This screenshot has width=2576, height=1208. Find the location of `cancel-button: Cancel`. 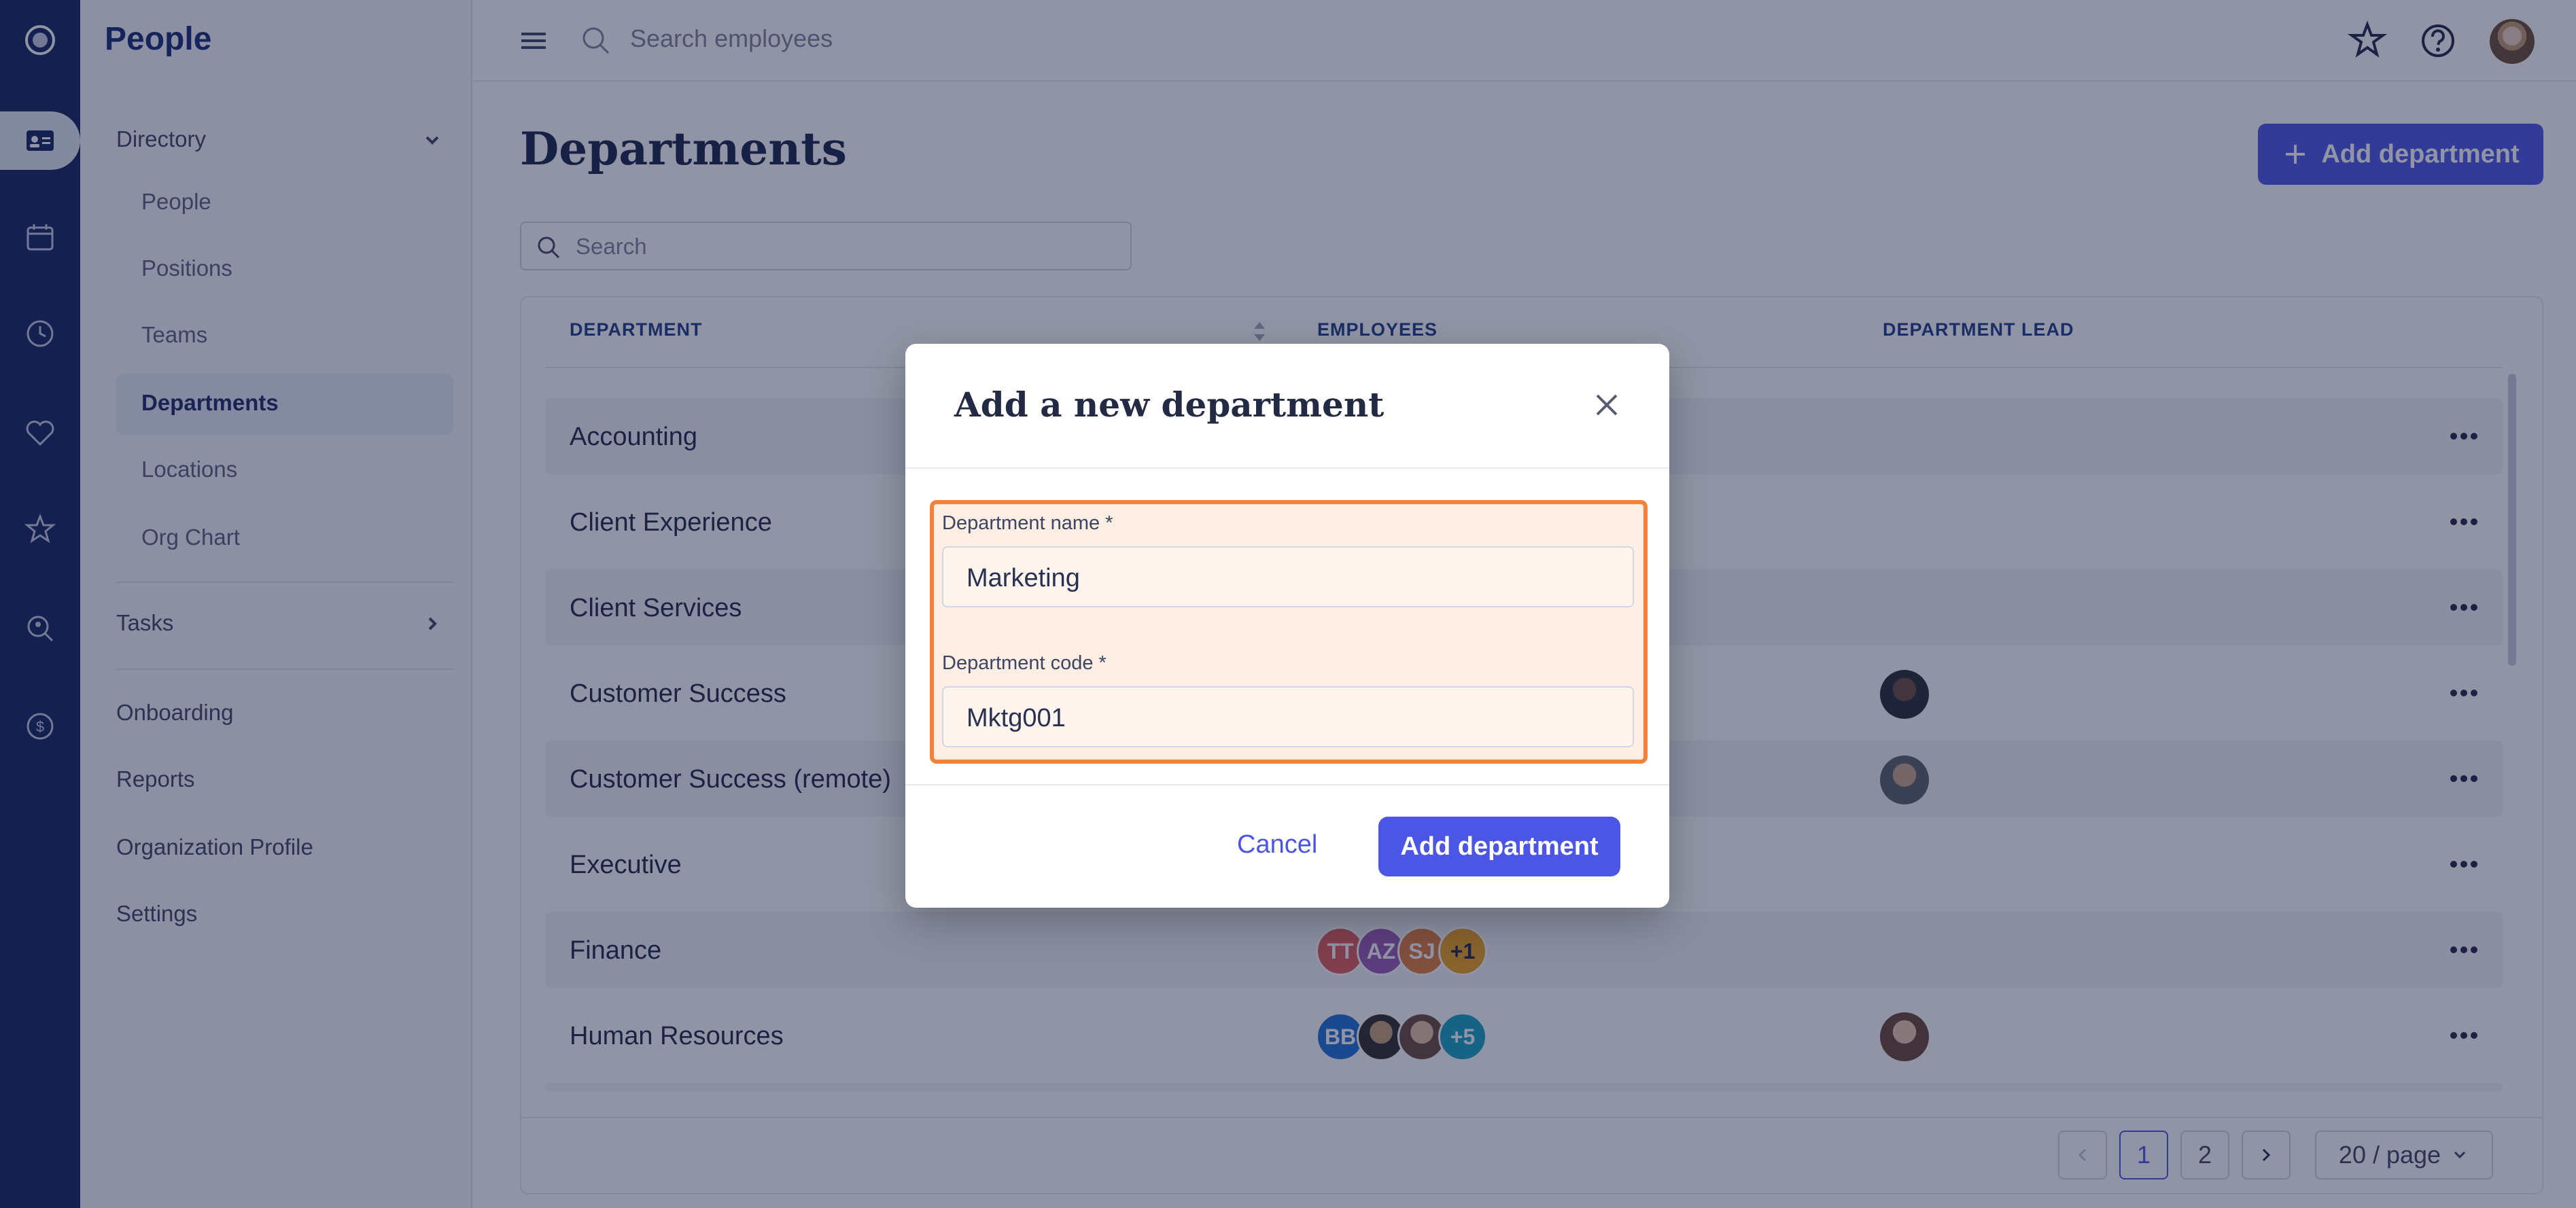

cancel-button: Cancel is located at coordinates (1277, 844).